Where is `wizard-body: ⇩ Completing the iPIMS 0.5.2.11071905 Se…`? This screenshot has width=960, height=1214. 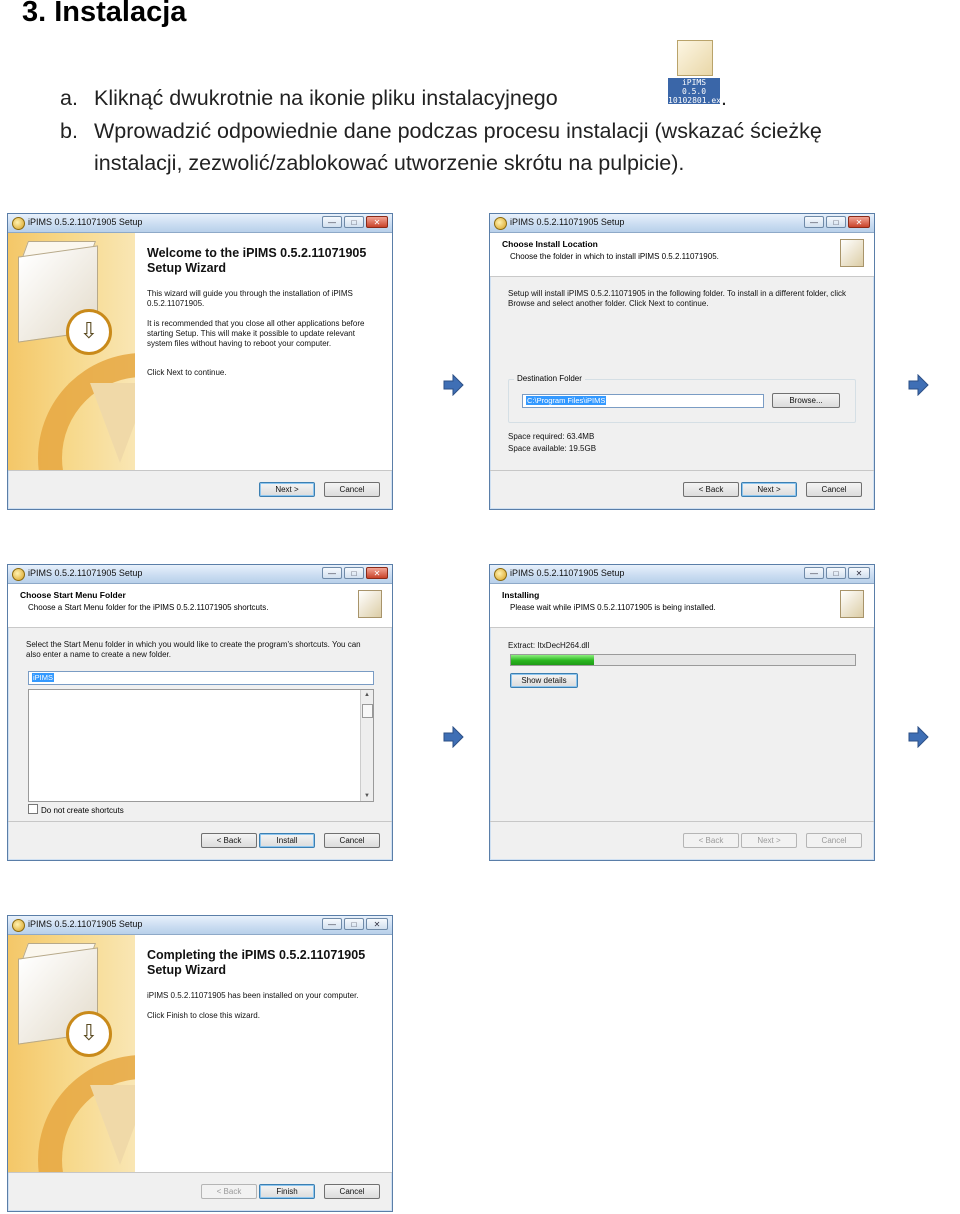 wizard-body: ⇩ Completing the iPIMS 0.5.2.11071905 Se… is located at coordinates (200, 1054).